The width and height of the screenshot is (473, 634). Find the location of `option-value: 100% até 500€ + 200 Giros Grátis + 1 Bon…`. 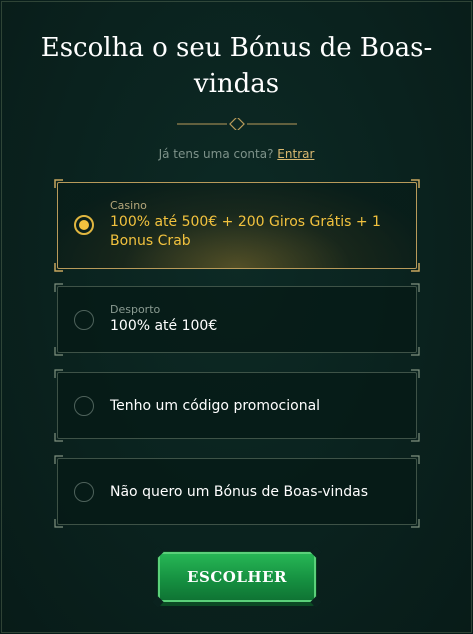

option-value: 100% até 500€ + 200 Giros Grátis + 1 Bon… is located at coordinates (245, 231).